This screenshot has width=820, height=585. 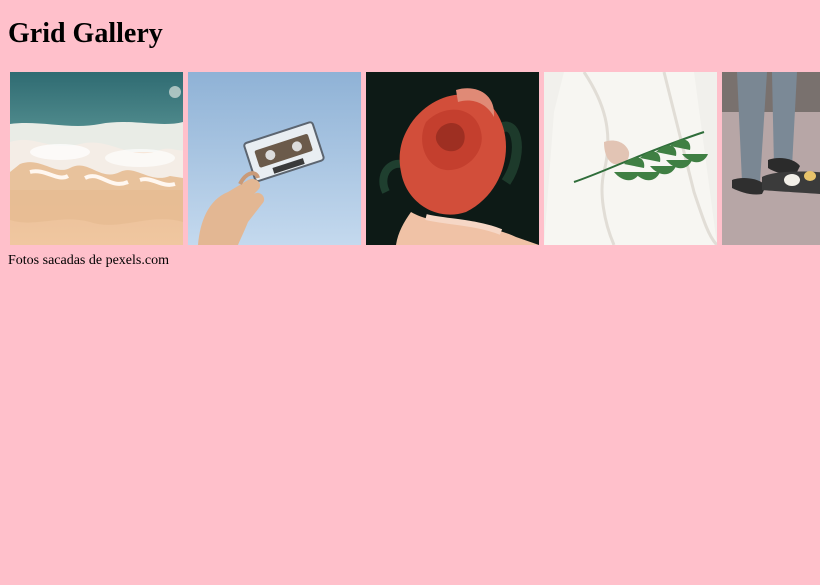 What do you see at coordinates (452, 158) in the screenshot?
I see `red-rose-photo` at bounding box center [452, 158].